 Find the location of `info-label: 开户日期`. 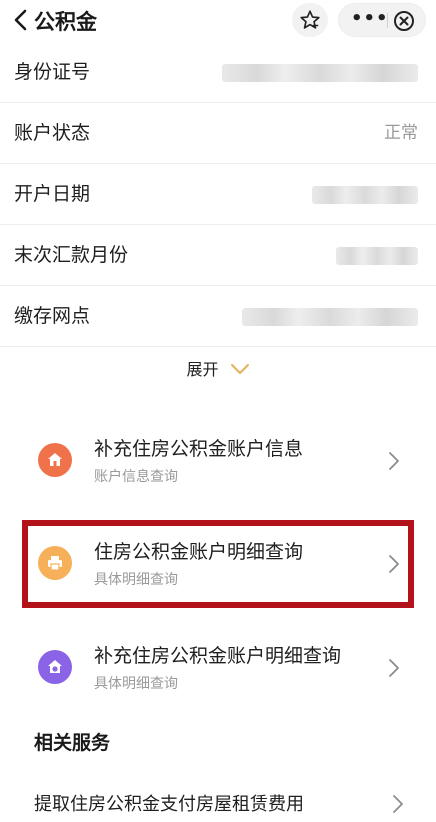

info-label: 开户日期 is located at coordinates (52, 194).